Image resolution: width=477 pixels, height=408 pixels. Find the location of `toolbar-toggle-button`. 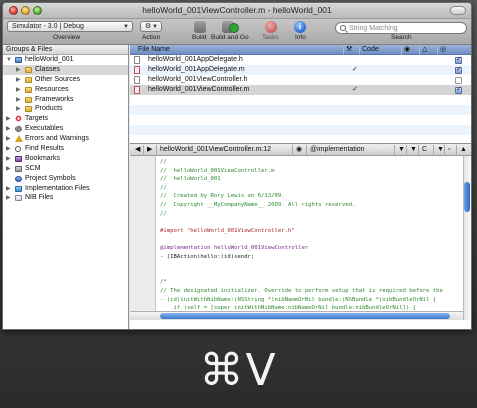

toolbar-toggle-button is located at coordinates (458, 10).